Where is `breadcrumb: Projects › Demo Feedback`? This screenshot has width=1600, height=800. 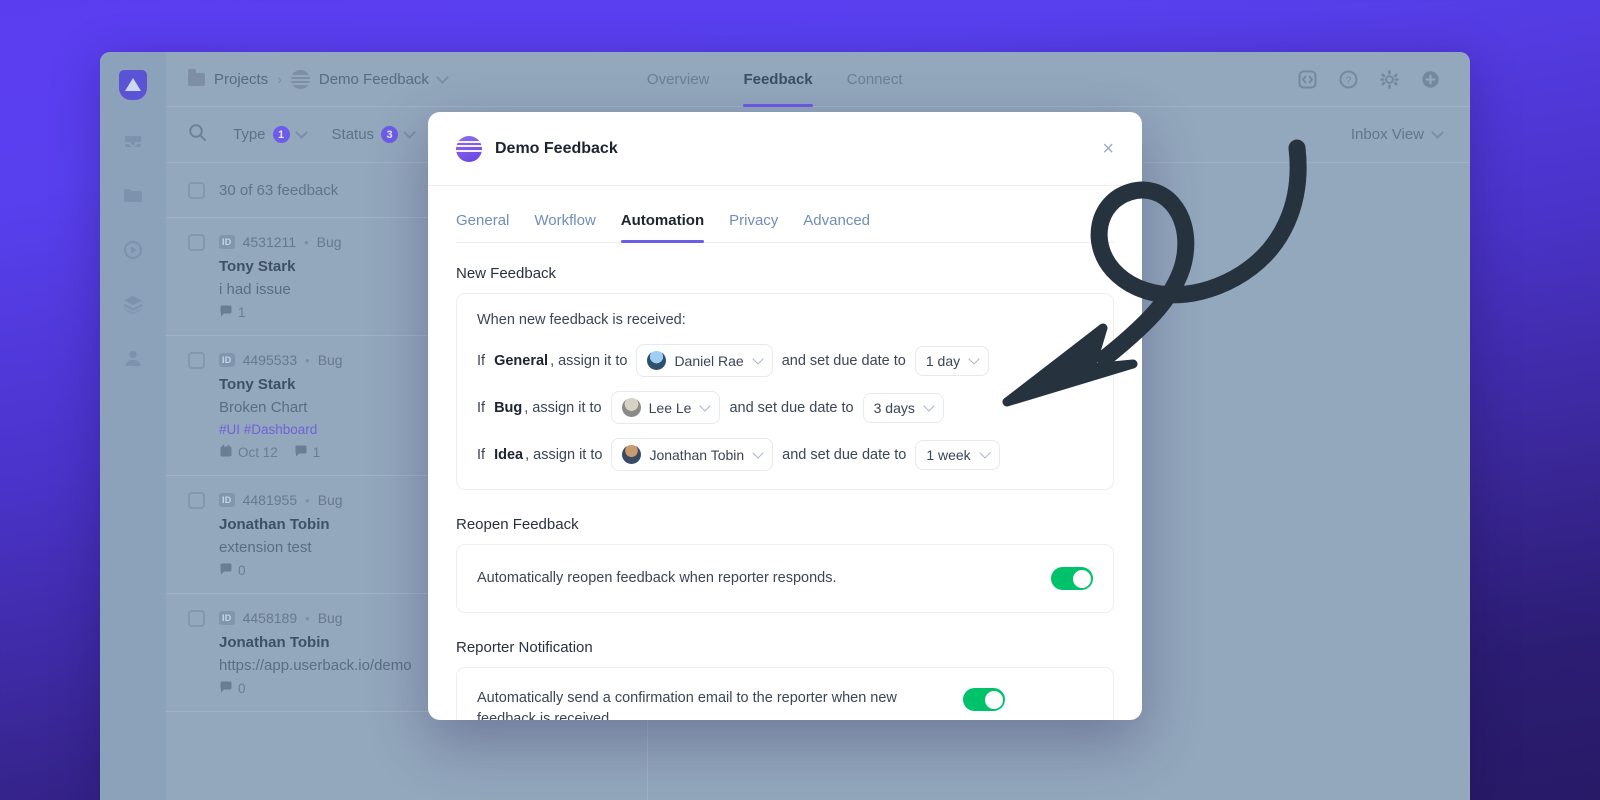
breadcrumb: Projects › Demo Feedback is located at coordinates (307, 78).